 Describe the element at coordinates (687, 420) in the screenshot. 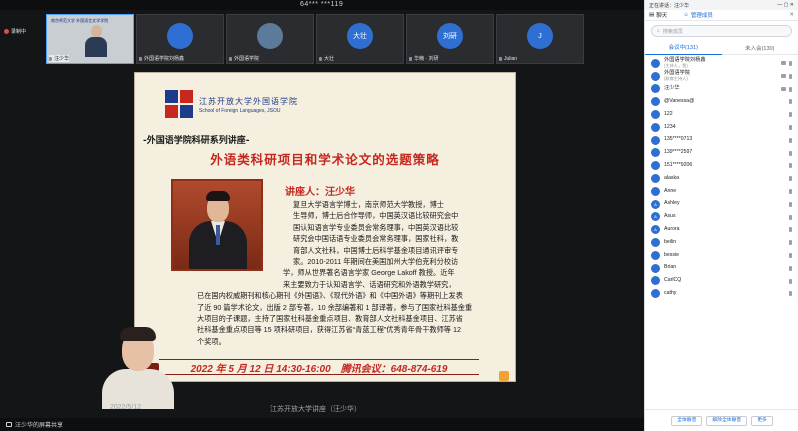

I see `mute-all-button: 全体静音` at that location.